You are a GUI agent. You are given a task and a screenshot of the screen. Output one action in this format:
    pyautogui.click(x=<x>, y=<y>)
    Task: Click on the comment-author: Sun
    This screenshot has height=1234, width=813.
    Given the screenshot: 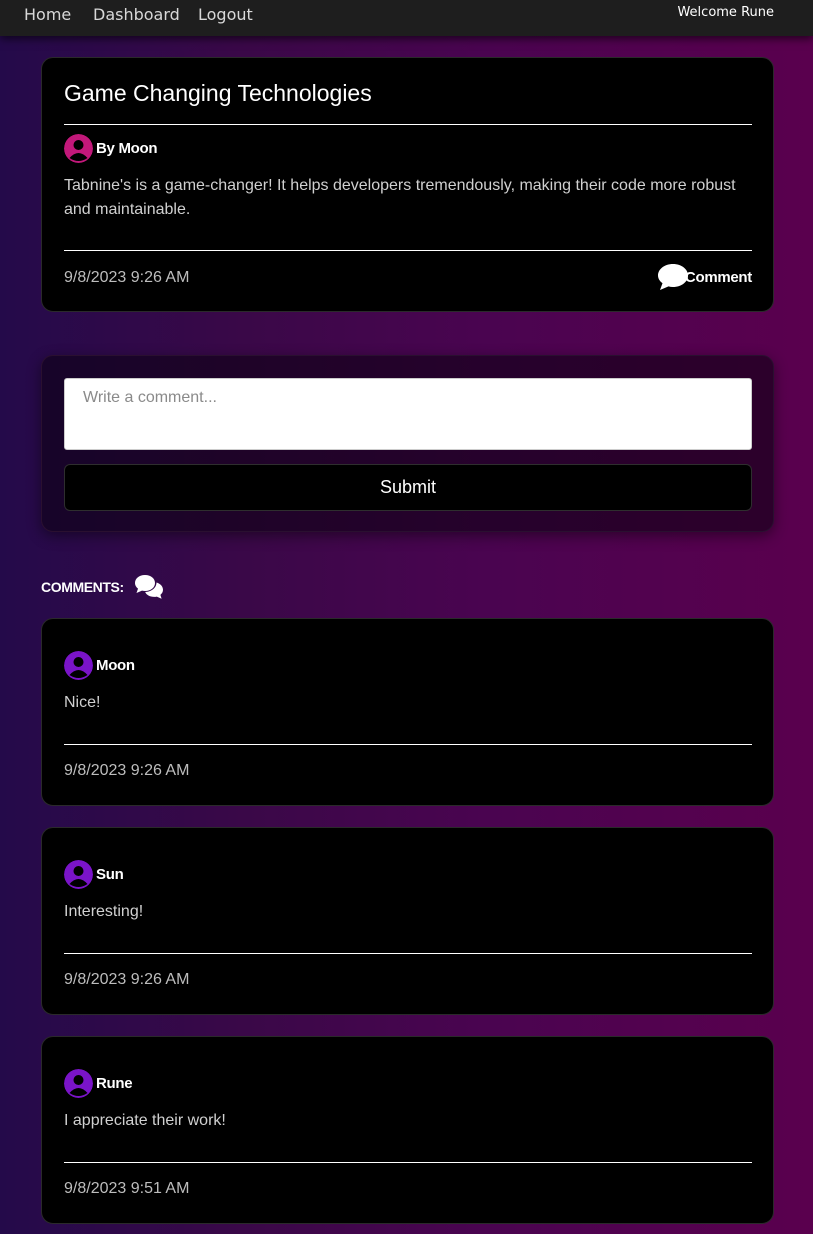 What is the action you would take?
    pyautogui.click(x=110, y=874)
    